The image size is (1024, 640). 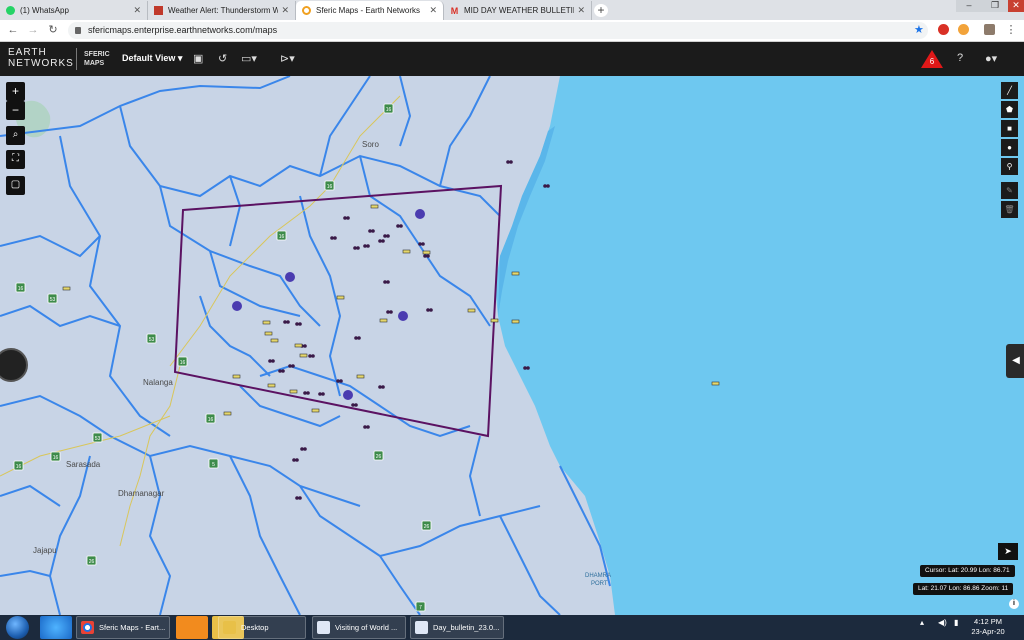 I want to click on default-view-dropdown: Default View ▾, so click(x=152, y=58).